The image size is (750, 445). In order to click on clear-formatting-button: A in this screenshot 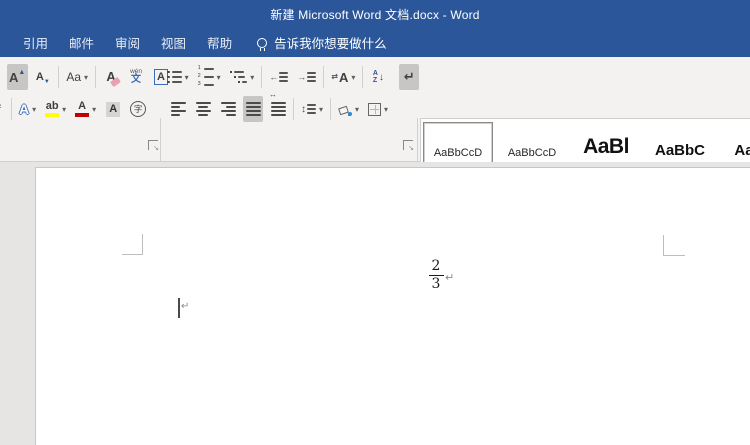, I will do `click(111, 77)`.